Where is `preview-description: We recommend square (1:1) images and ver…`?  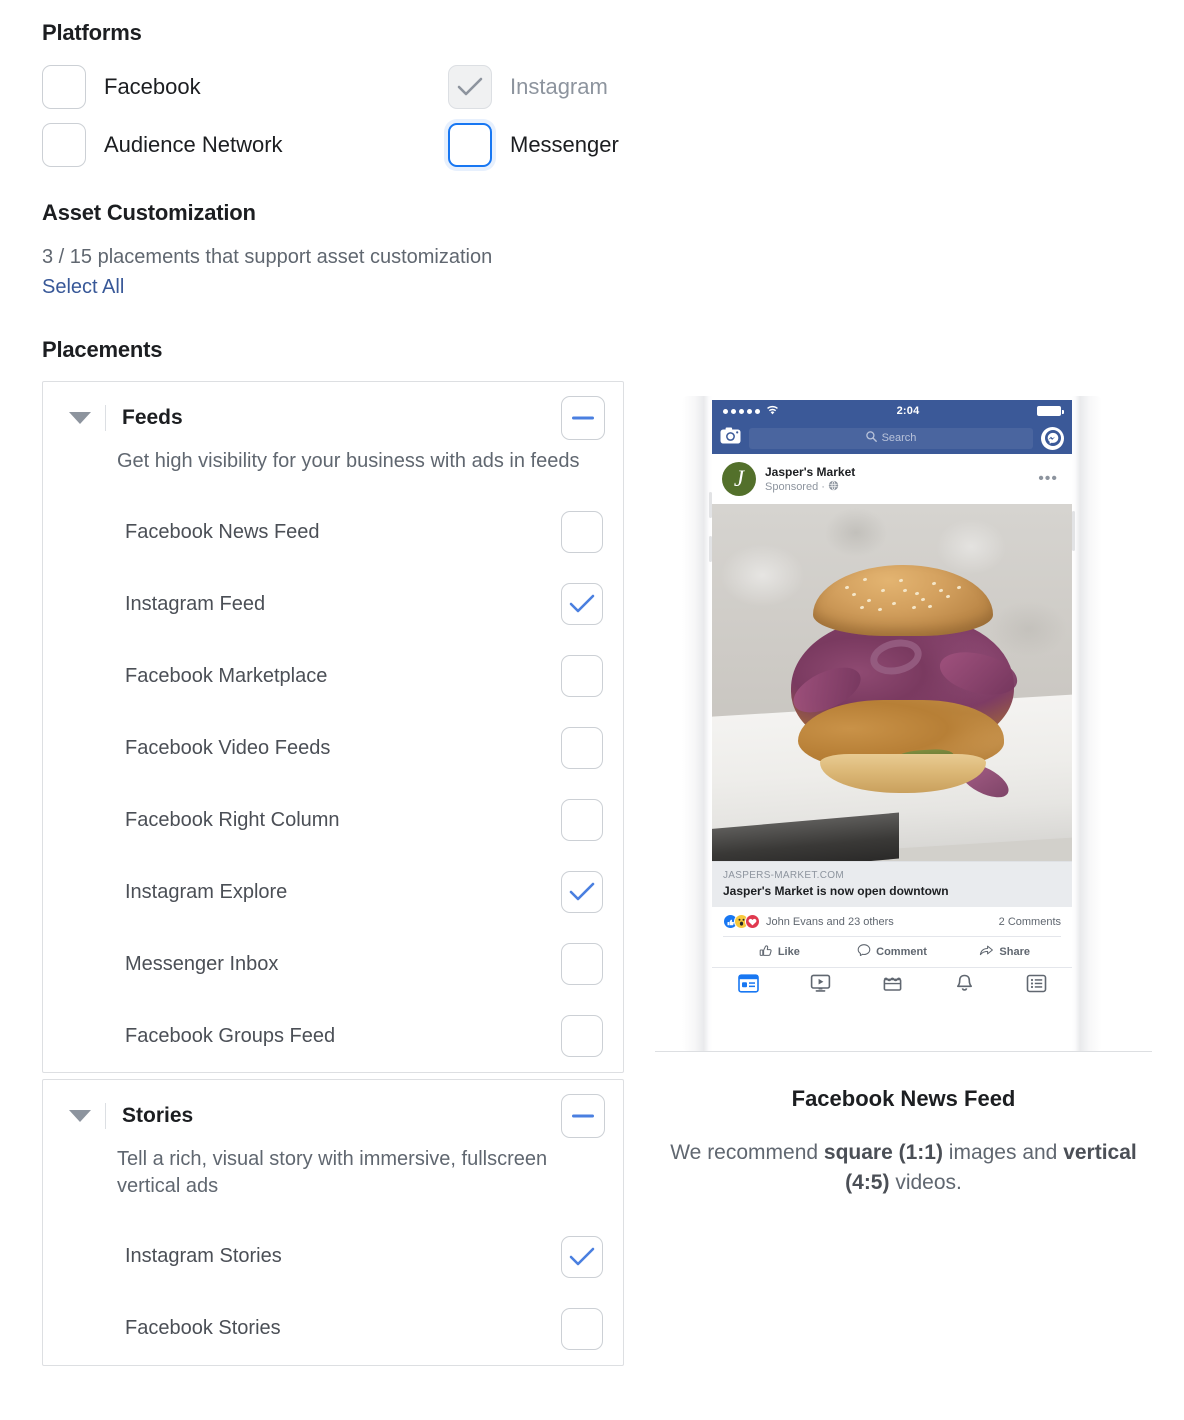
preview-description: We recommend square (1:1) images and ver… is located at coordinates (903, 1168).